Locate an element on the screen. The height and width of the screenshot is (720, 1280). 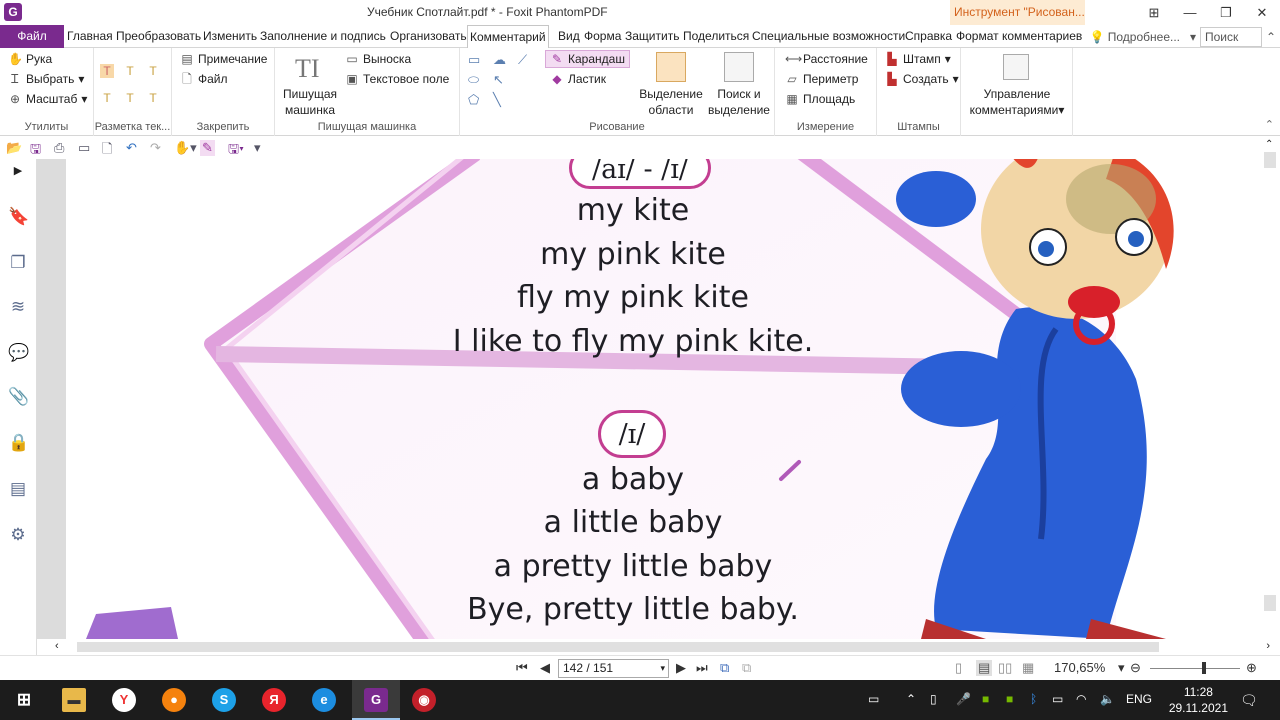
strikeout-text-icon: T is located at coordinates (107, 98).